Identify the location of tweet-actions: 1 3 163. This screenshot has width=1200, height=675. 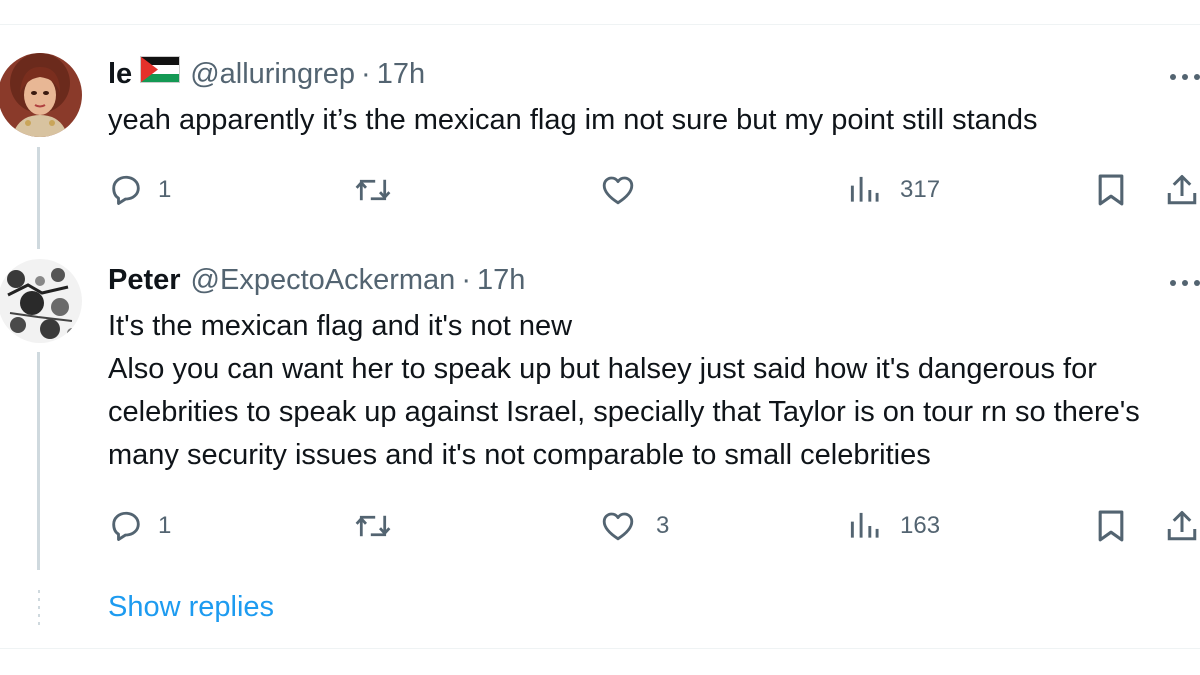
(600, 526).